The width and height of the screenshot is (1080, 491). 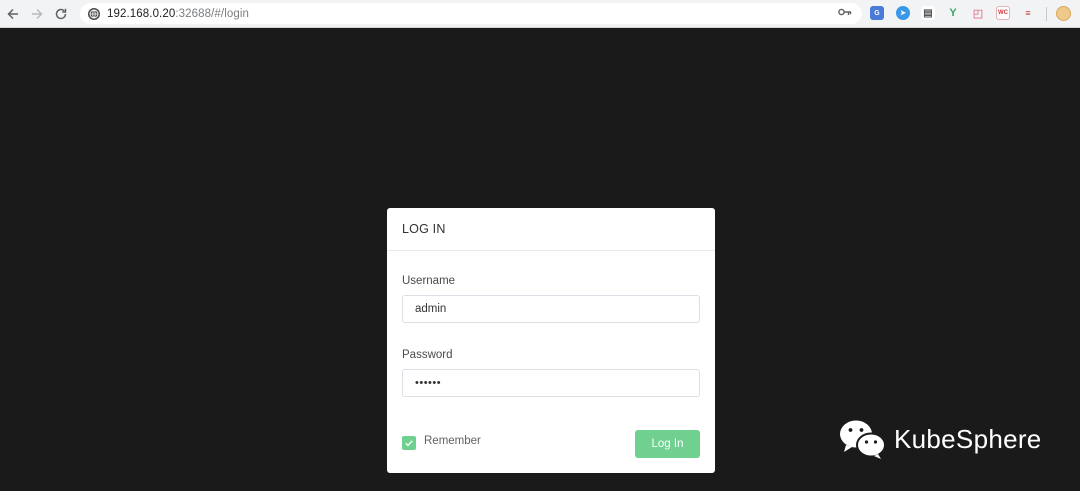 I want to click on wc-extension-icon: WC, so click(x=1003, y=13).